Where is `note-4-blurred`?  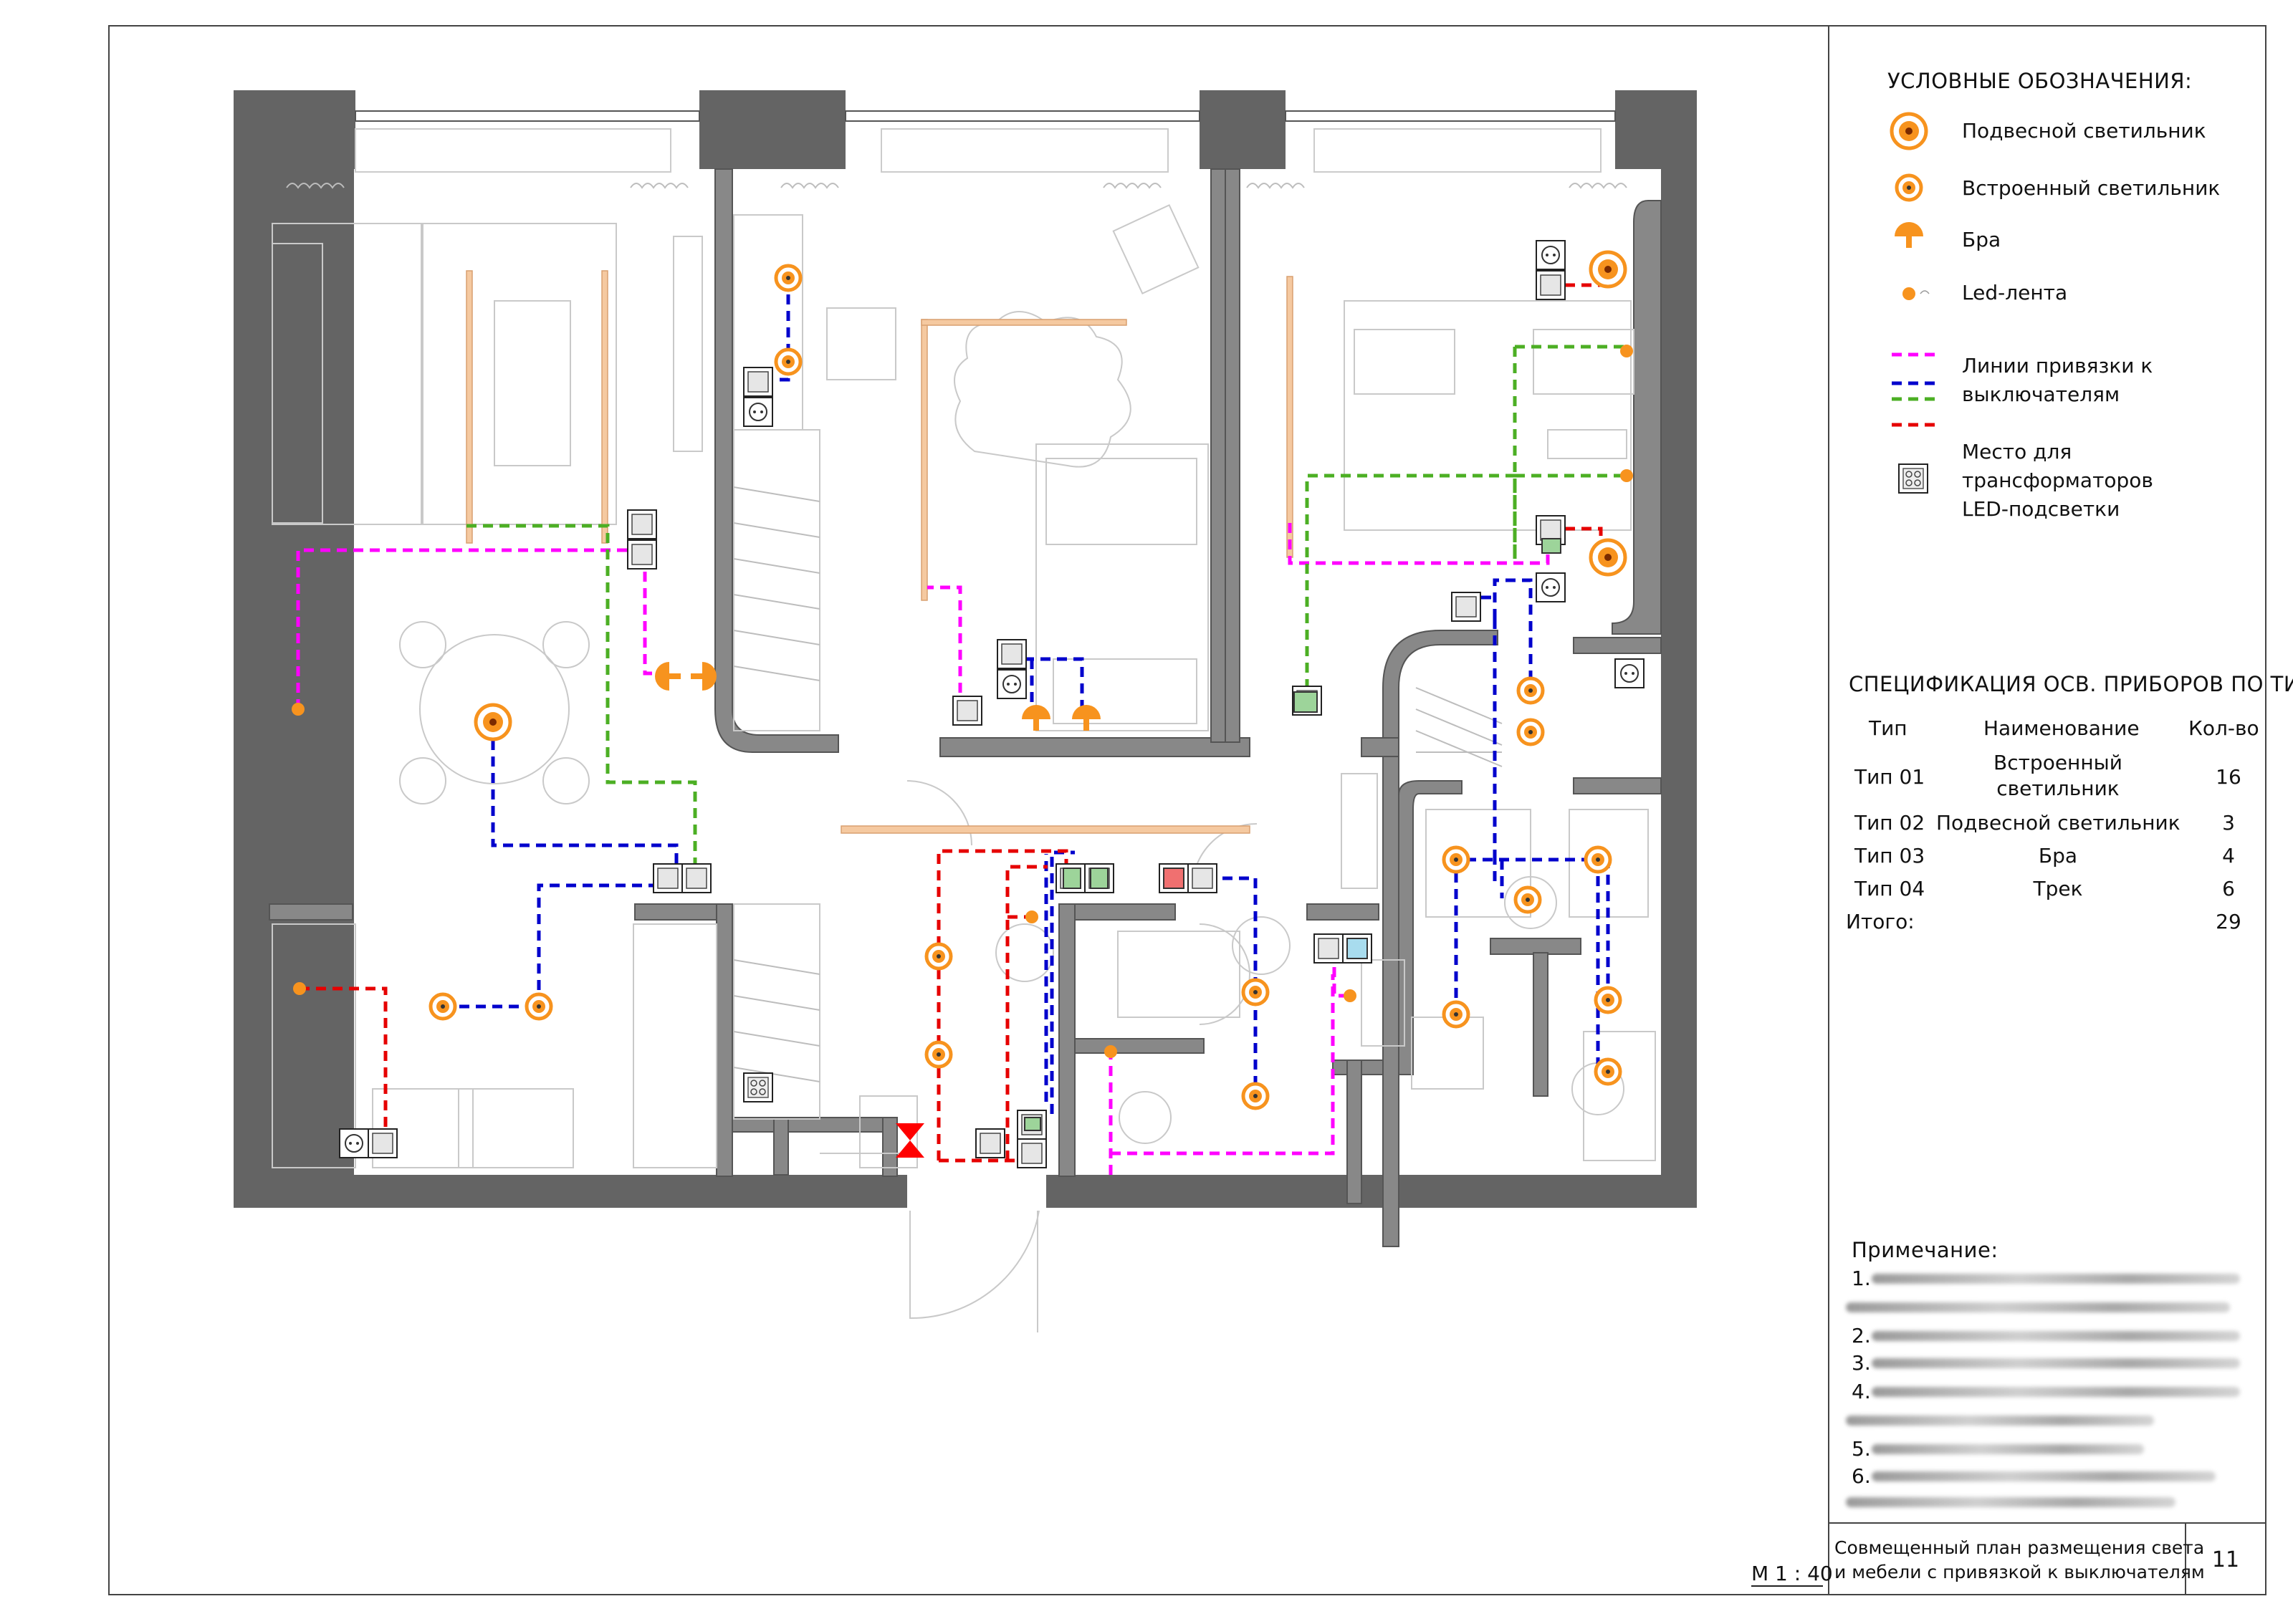
note-4-blurred is located at coordinates (2056, 1392).